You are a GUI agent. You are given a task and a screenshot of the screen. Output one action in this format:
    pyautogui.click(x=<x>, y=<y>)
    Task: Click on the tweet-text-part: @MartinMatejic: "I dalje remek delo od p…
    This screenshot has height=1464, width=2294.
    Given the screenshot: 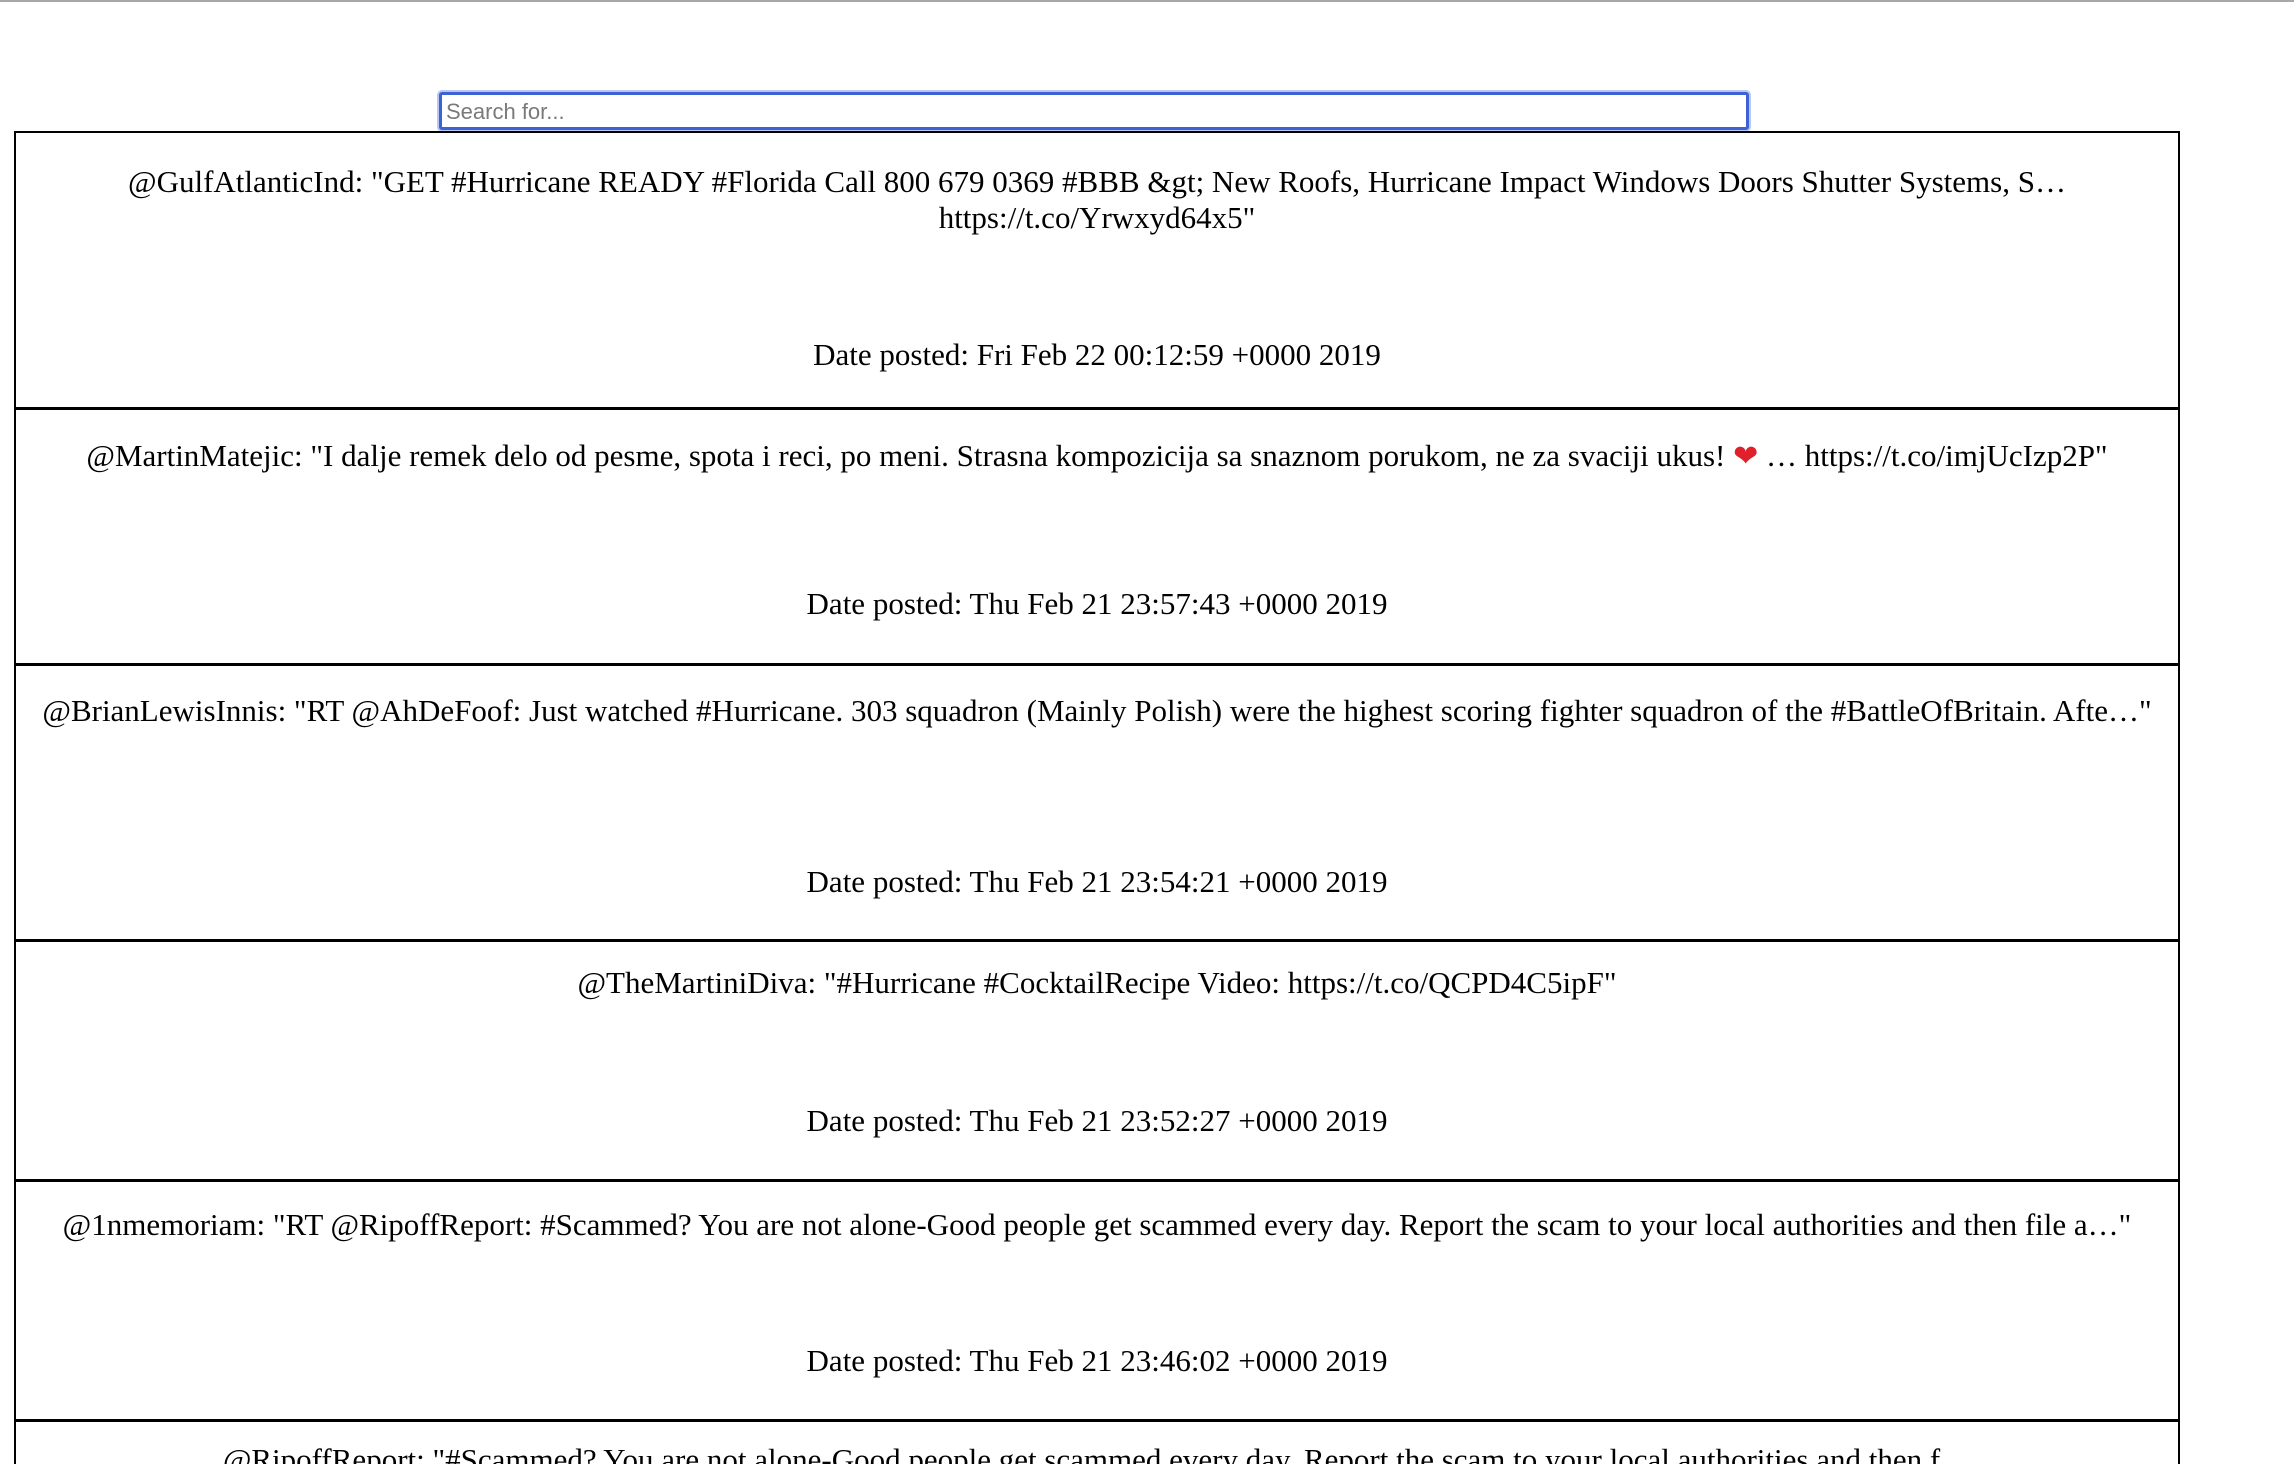 What is the action you would take?
    pyautogui.click(x=910, y=455)
    